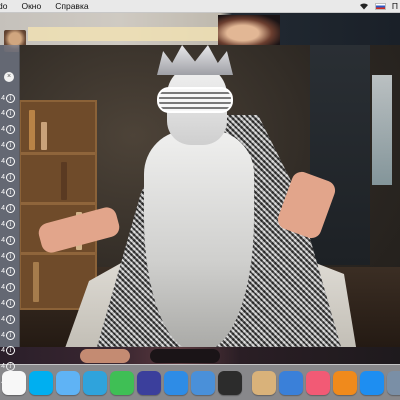  What do you see at coordinates (124, 34) in the screenshot?
I see `background-window-bar` at bounding box center [124, 34].